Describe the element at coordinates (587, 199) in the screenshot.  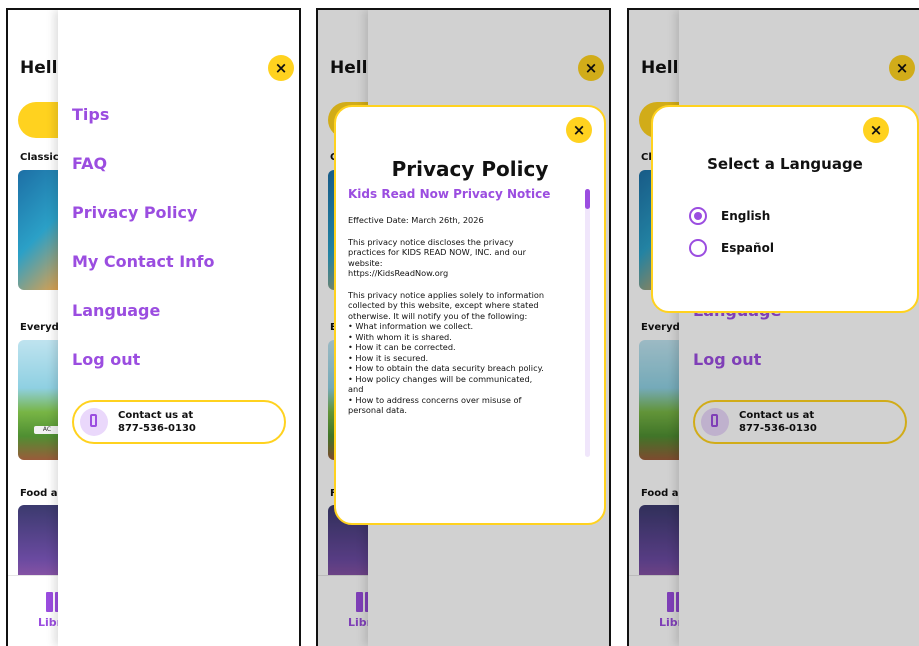
I see `scrollbar-thumb` at that location.